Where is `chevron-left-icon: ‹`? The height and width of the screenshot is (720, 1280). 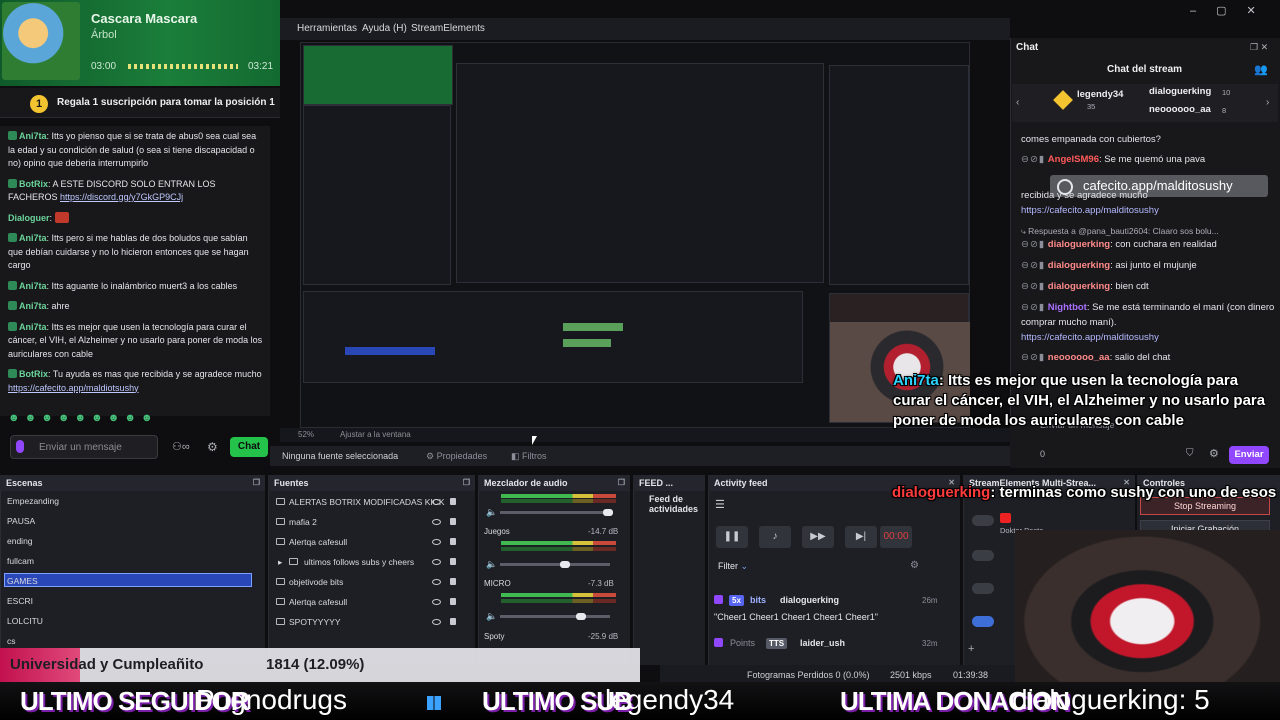
chevron-left-icon: ‹ is located at coordinates (1017, 102).